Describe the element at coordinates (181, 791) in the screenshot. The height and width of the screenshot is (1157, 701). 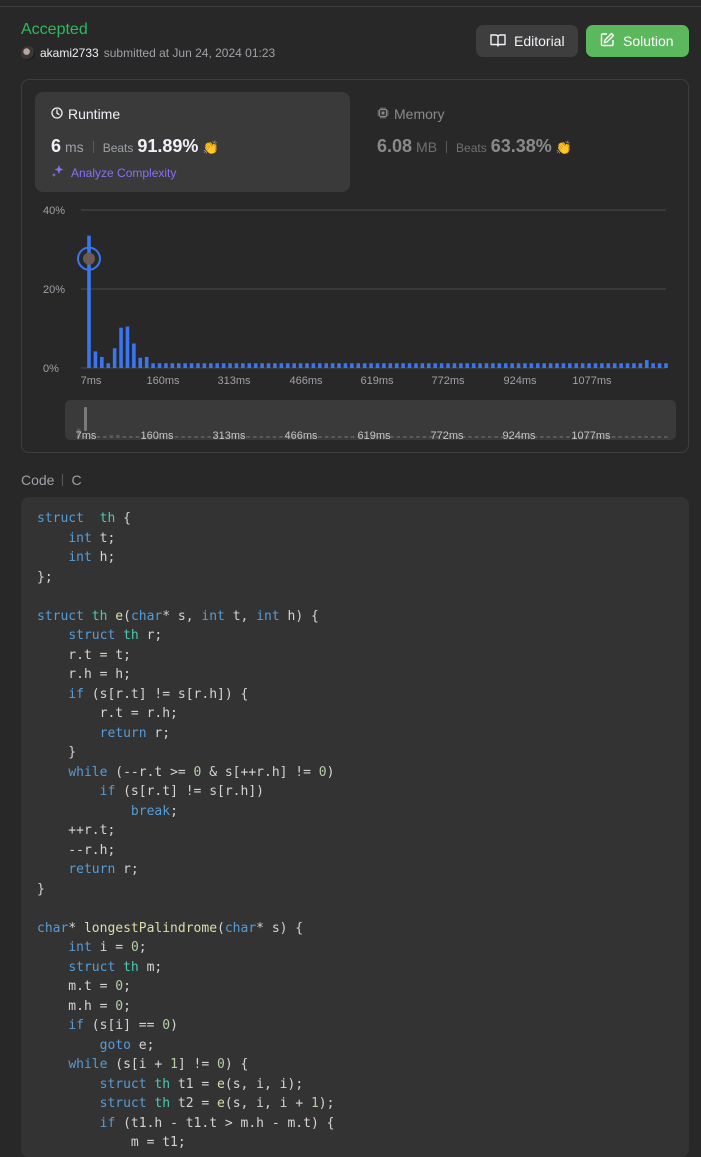
I see `code-line: if (s[r.t] != s[r.h])` at that location.